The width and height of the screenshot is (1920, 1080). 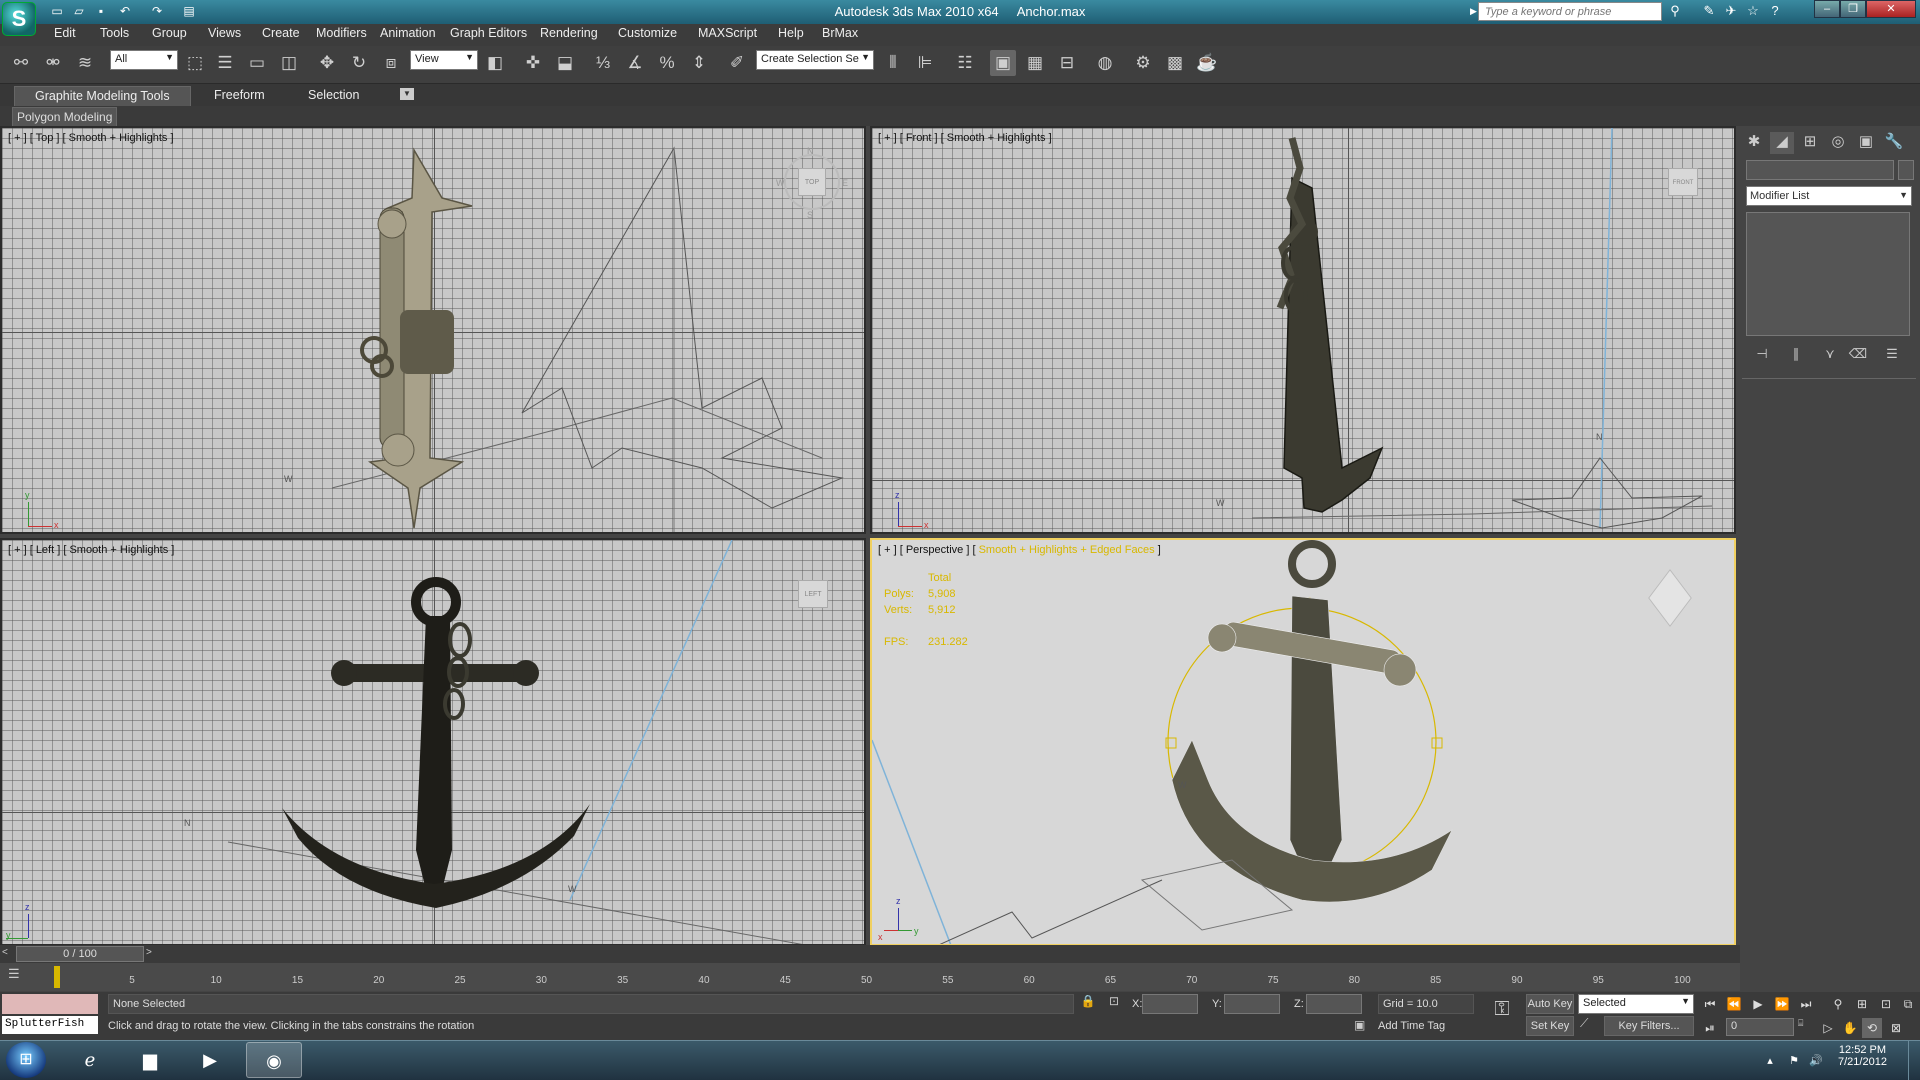 I want to click on menu-maxscript: MAXScript, so click(x=727, y=33).